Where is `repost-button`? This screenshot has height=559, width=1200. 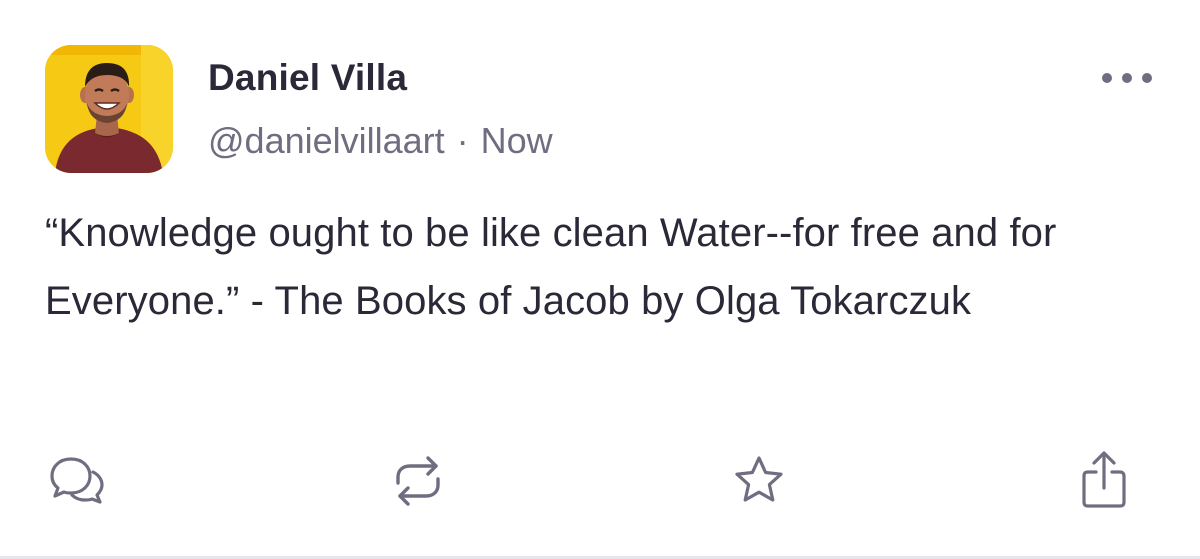
repost-button is located at coordinates (418, 481).